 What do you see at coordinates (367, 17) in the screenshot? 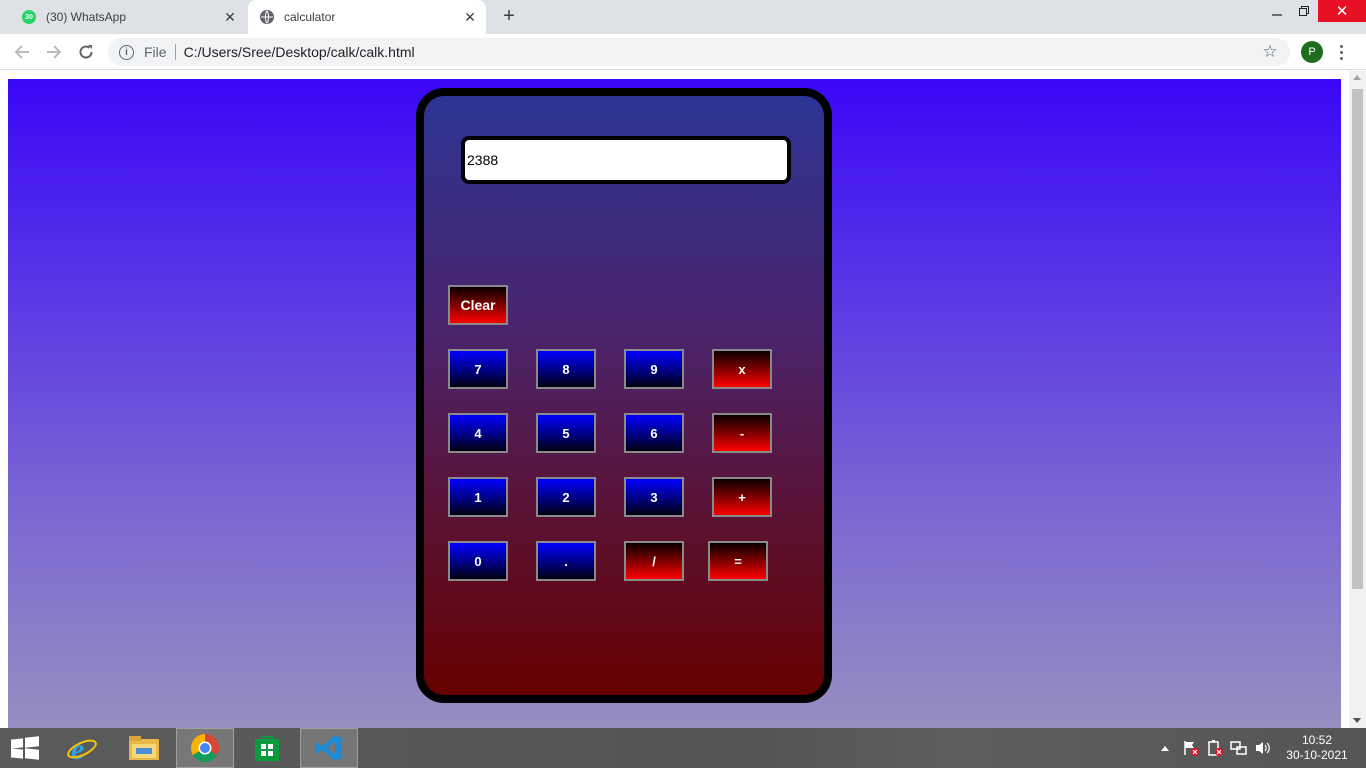
I see `tab-calculator: calculator ✕` at bounding box center [367, 17].